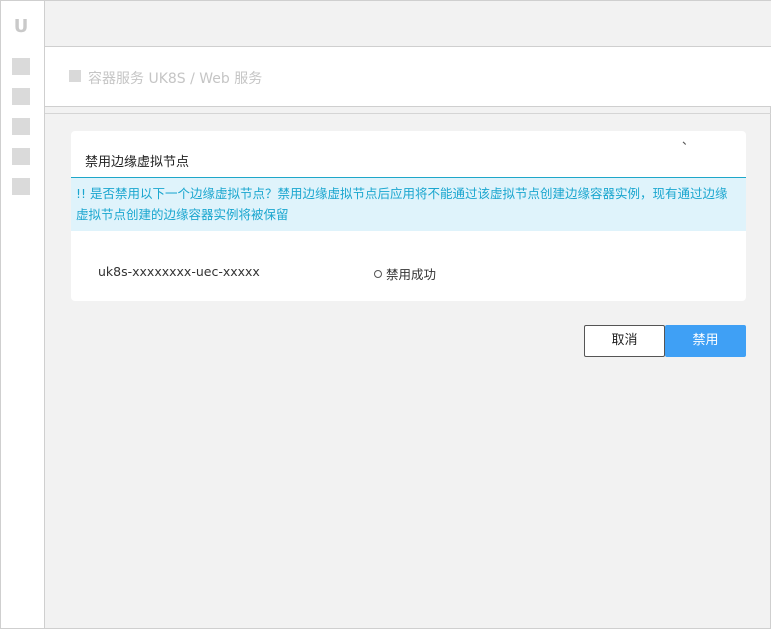  What do you see at coordinates (175, 78) in the screenshot?
I see `breadcrumb-text: 容器服务 UK8S / Web 服务` at bounding box center [175, 78].